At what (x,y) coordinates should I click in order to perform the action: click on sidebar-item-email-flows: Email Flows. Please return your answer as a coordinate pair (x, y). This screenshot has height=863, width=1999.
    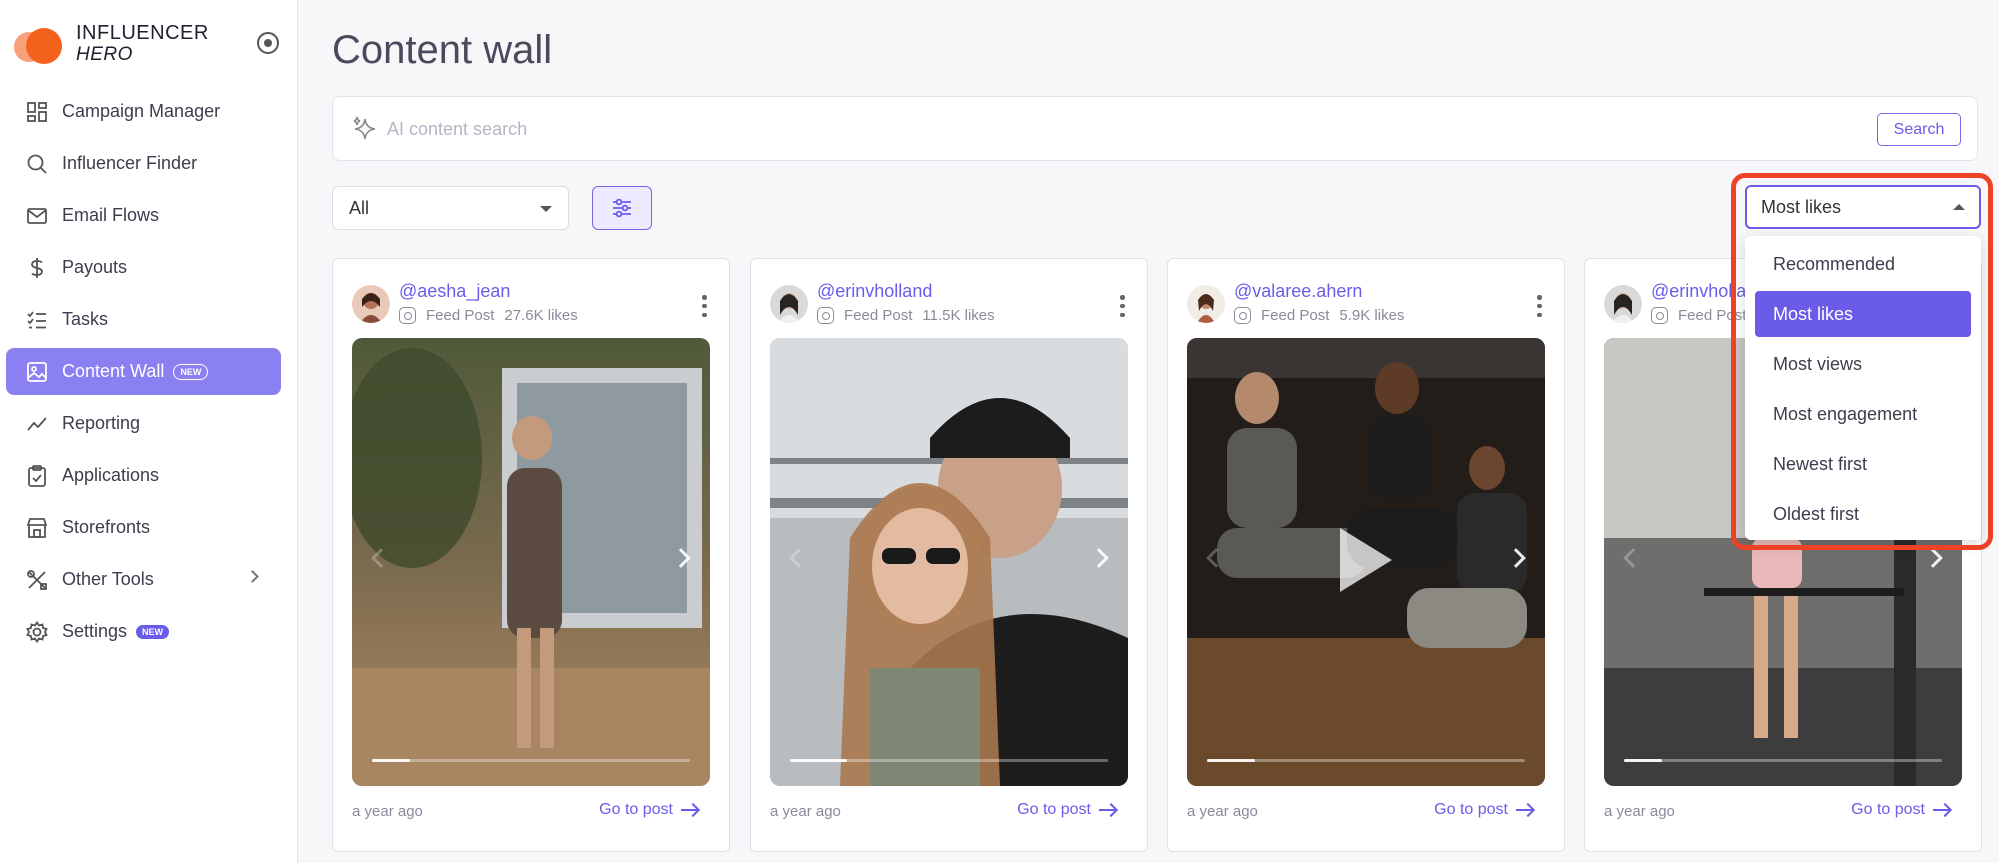
    Looking at the image, I should click on (143, 215).